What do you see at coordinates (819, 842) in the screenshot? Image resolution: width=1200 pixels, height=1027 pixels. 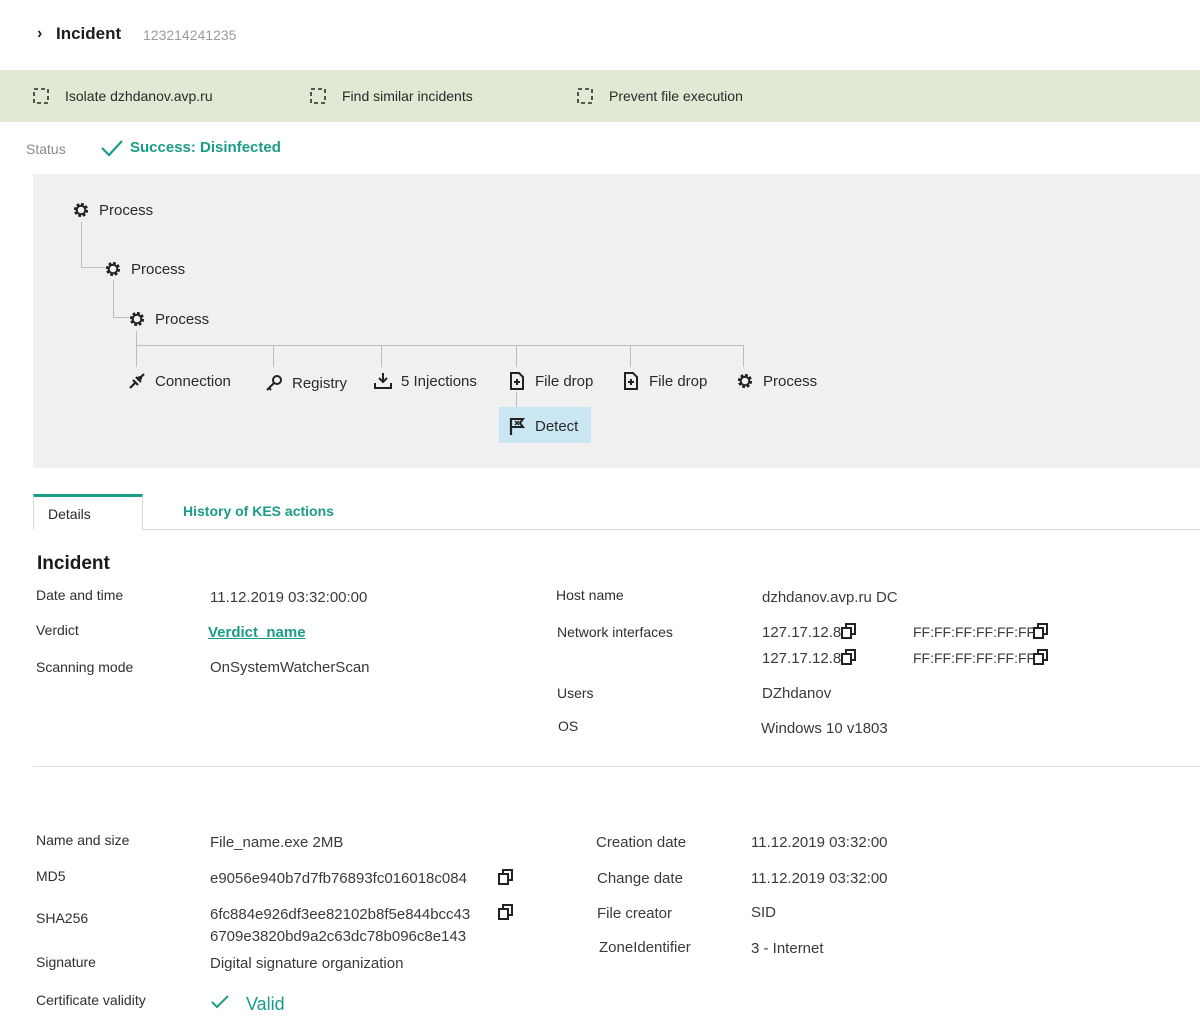 I see `creation-date-value: 11.12.2019 03:32:00` at bounding box center [819, 842].